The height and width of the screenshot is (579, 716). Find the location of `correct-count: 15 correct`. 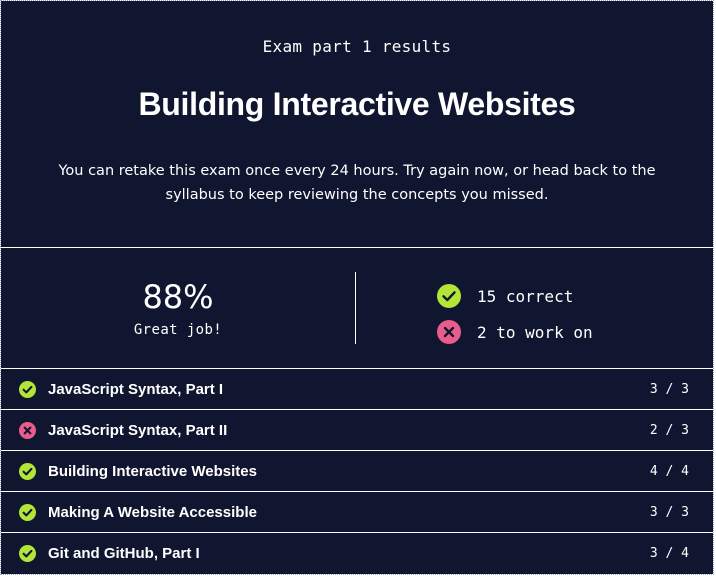

correct-count: 15 correct is located at coordinates (515, 296).